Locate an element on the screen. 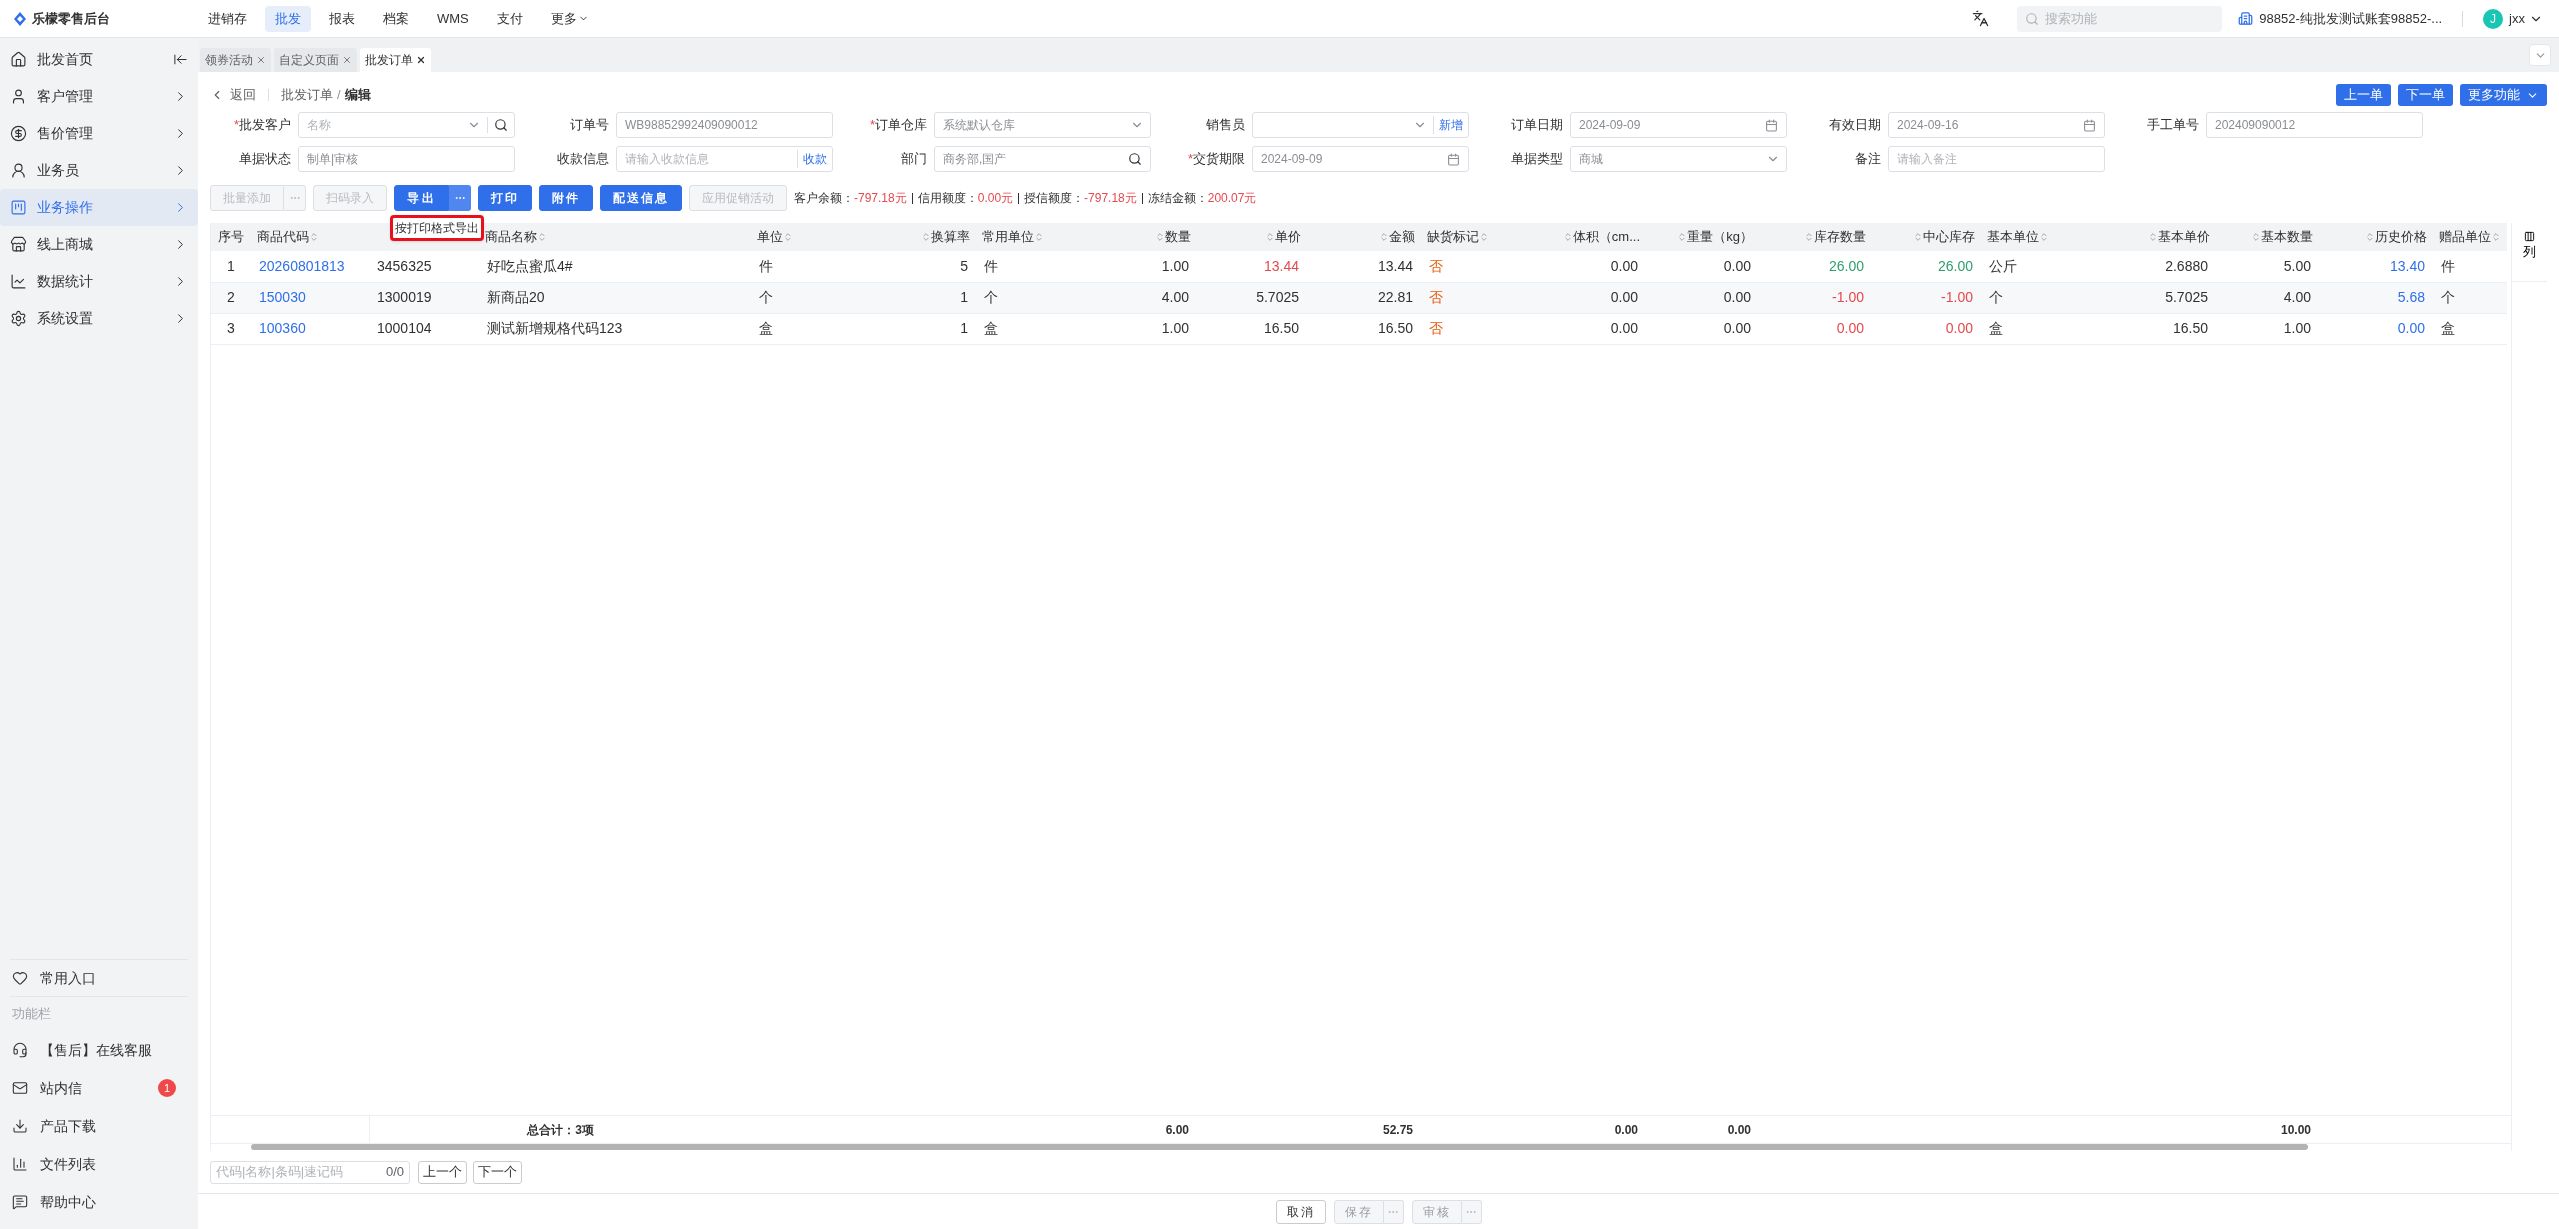  field-label-text: 单据类型 is located at coordinates (1537, 159).